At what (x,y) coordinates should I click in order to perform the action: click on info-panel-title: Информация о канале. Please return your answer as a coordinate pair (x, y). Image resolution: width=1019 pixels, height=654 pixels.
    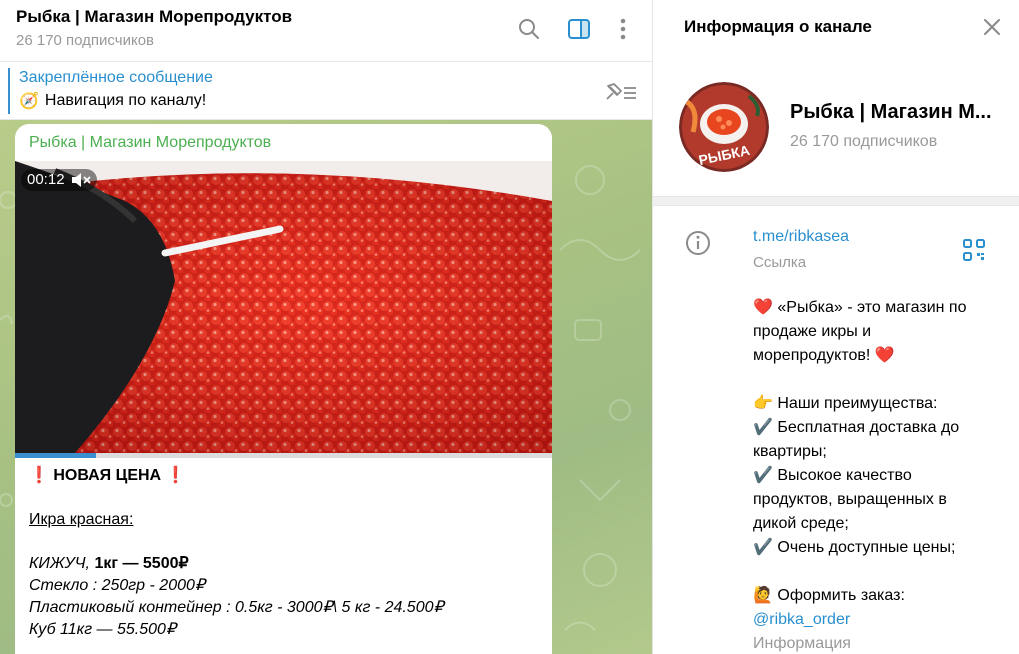
    Looking at the image, I should click on (778, 26).